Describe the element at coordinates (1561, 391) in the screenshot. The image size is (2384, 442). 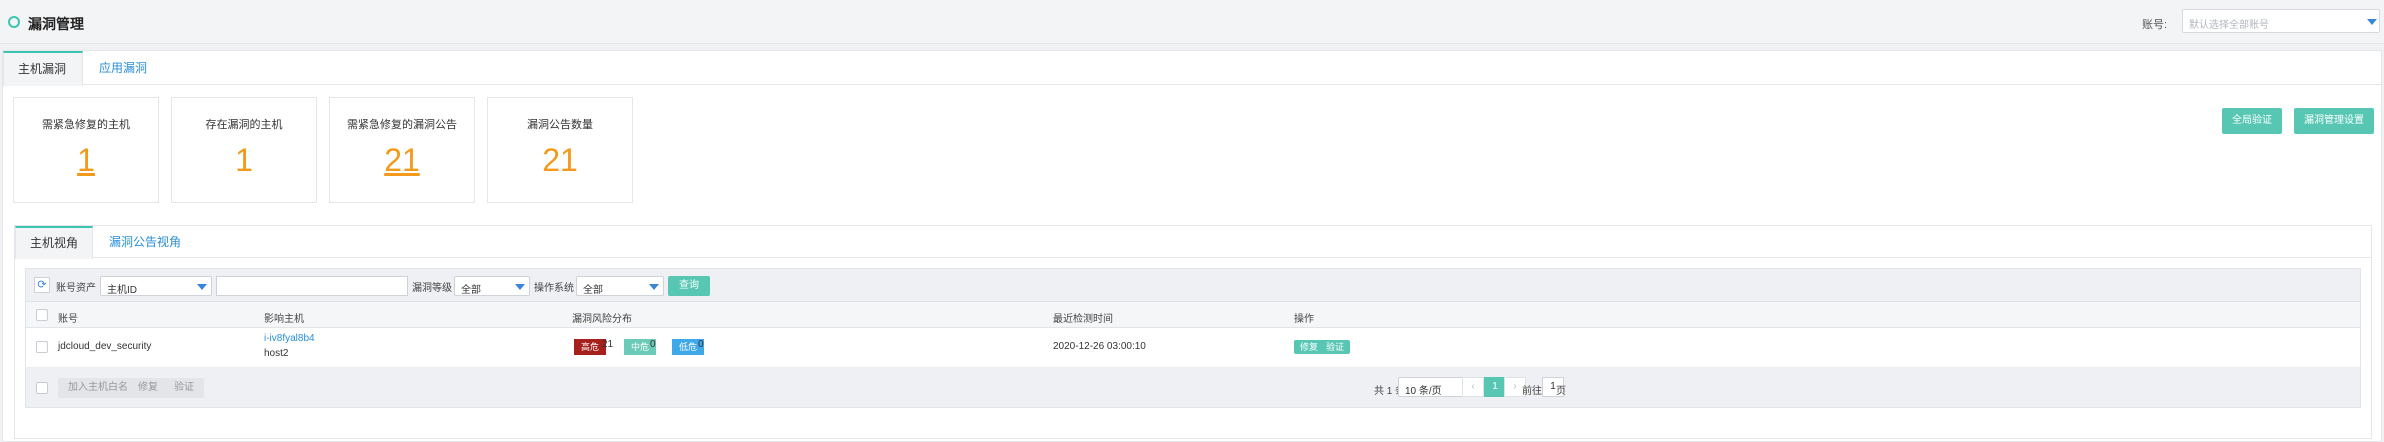
I see `page-unit-label: 页` at that location.